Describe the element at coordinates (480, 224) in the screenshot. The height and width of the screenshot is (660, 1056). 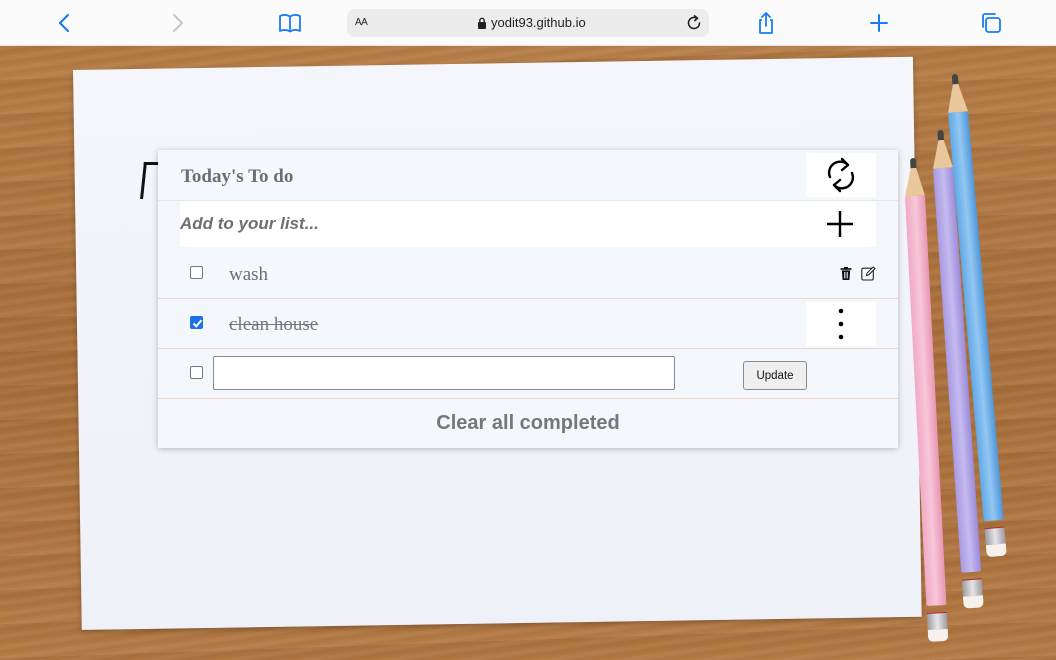
I see `add-todo-input` at that location.